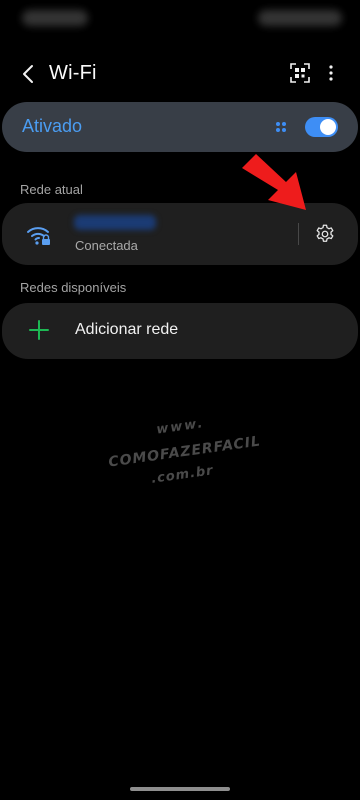  What do you see at coordinates (73, 287) in the screenshot?
I see `section-label-available: Redes disponíveis` at bounding box center [73, 287].